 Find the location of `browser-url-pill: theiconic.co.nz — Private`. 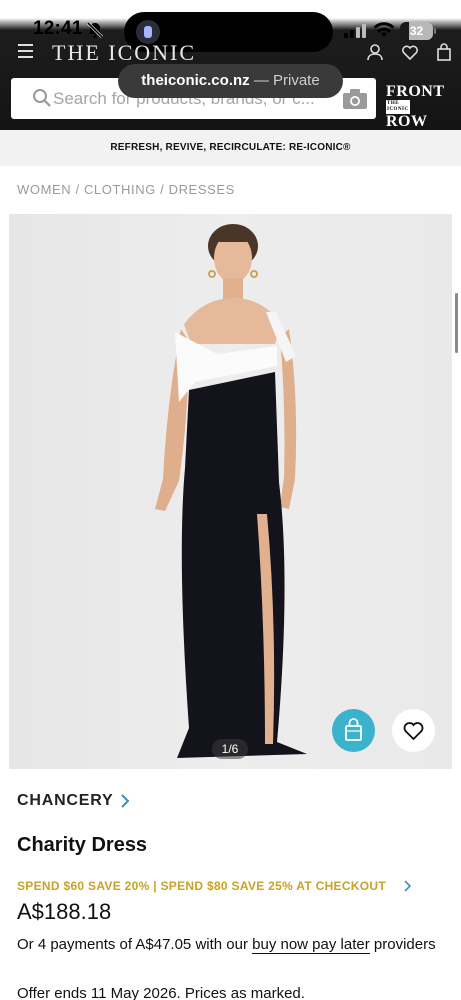

browser-url-pill: theiconic.co.nz — Private is located at coordinates (230, 81).